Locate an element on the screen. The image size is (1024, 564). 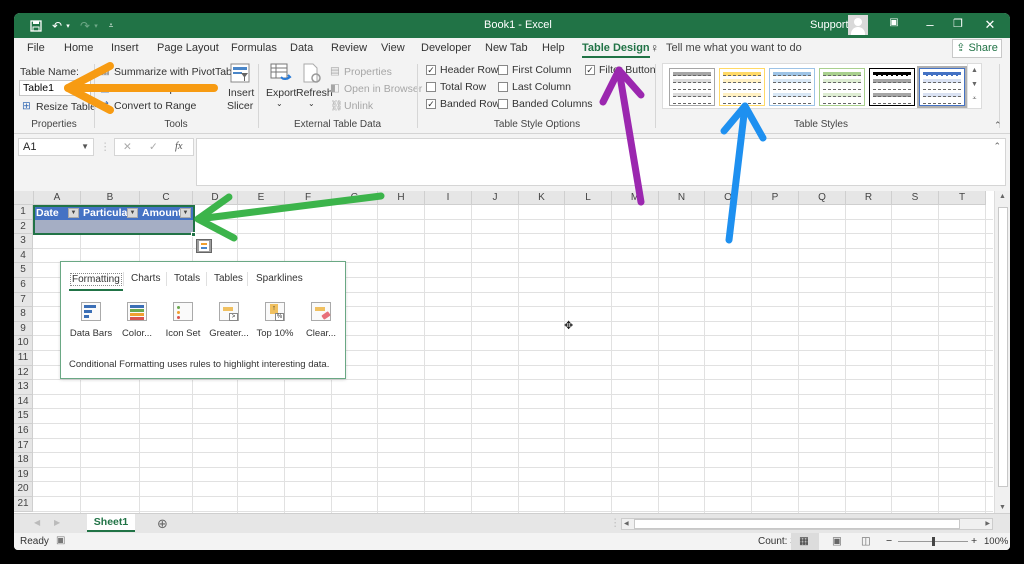
macro-recording-icon: ▣ is located at coordinates (60, 540).